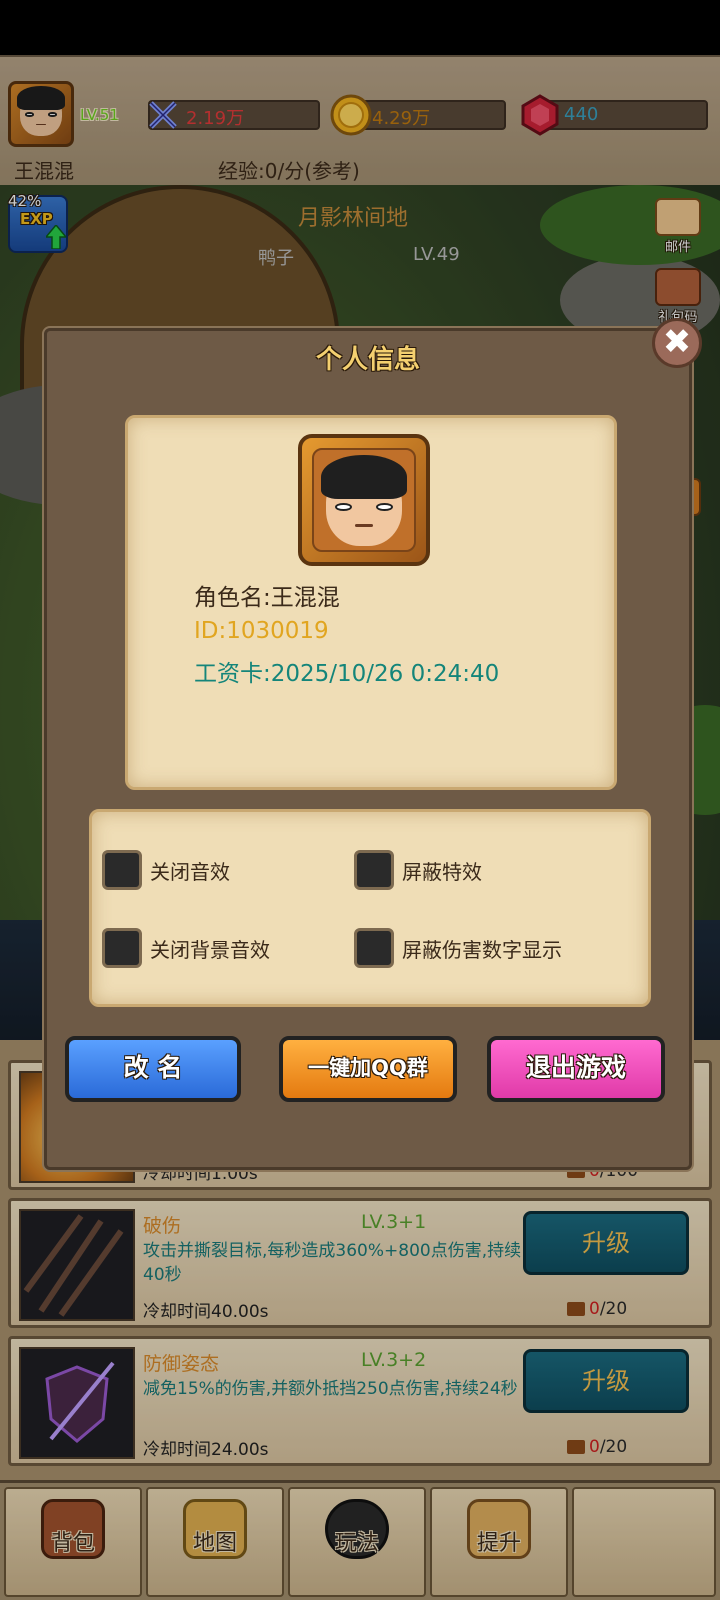  I want to click on option-mute-bgm: 关闭背景音效, so click(186, 948).